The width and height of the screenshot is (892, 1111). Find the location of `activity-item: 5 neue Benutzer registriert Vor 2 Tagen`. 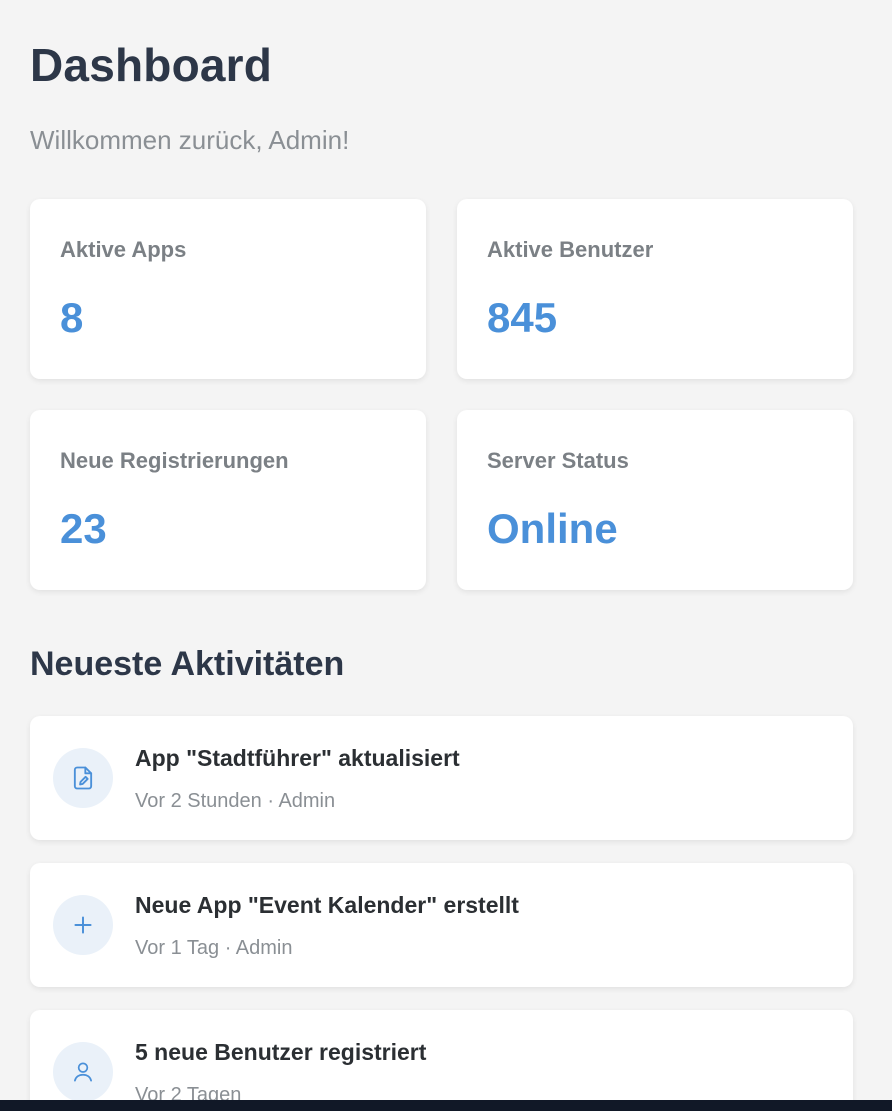

activity-item: 5 neue Benutzer registriert Vor 2 Tagen is located at coordinates (441, 1060).